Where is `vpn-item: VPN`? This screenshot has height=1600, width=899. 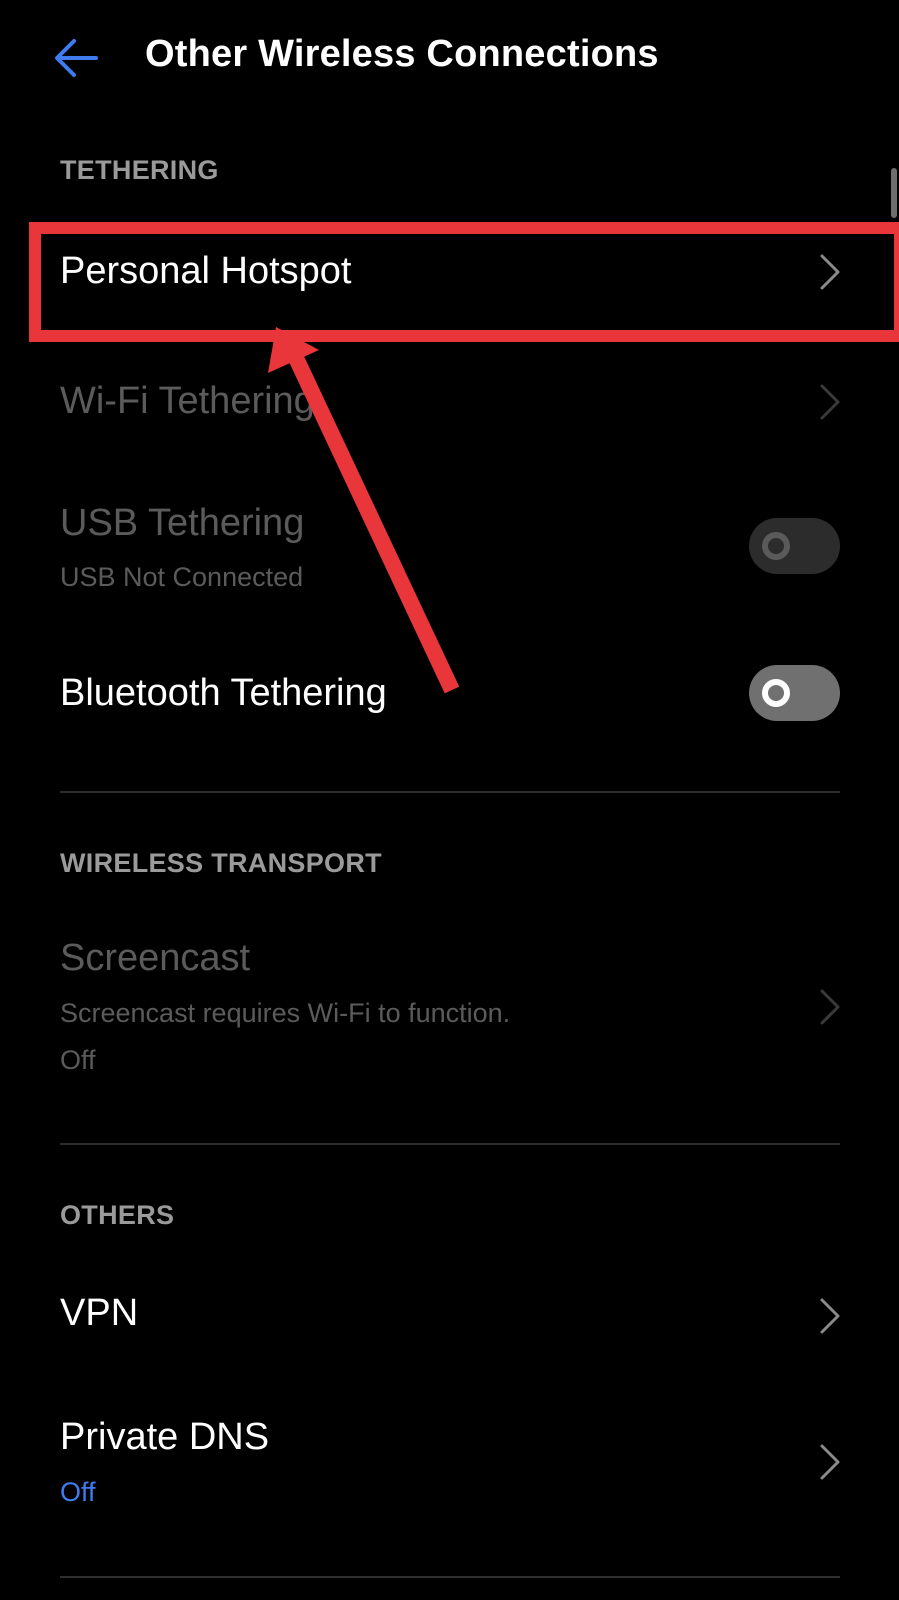 vpn-item: VPN is located at coordinates (449, 1320).